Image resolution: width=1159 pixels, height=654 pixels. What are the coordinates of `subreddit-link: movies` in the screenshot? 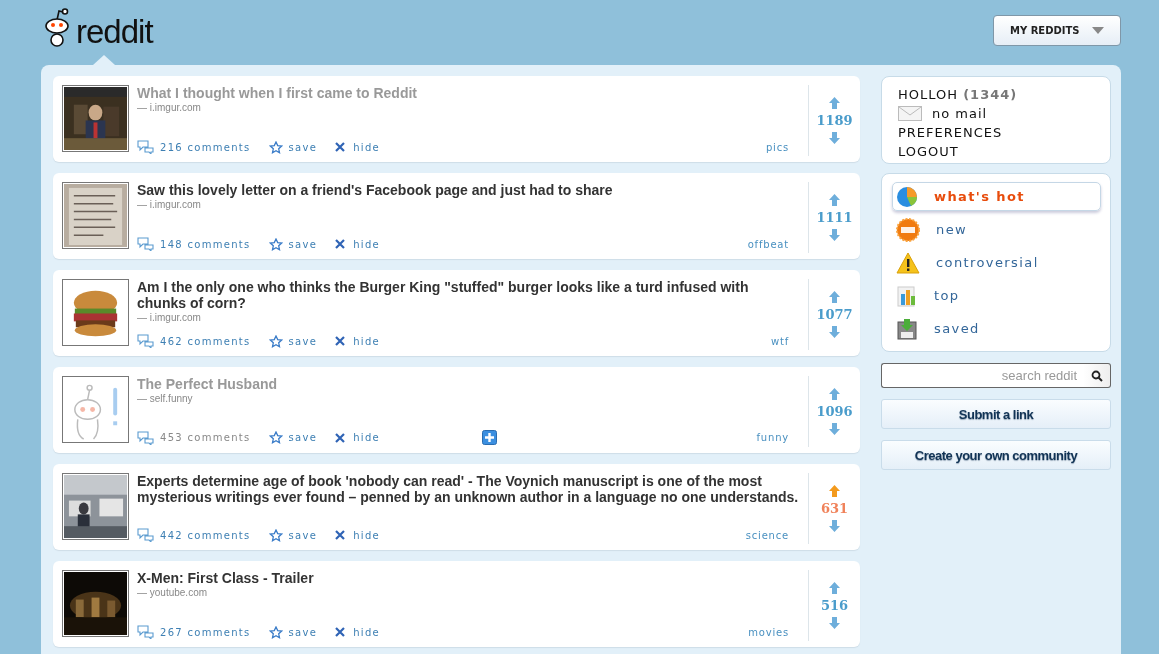 It's located at (768, 632).